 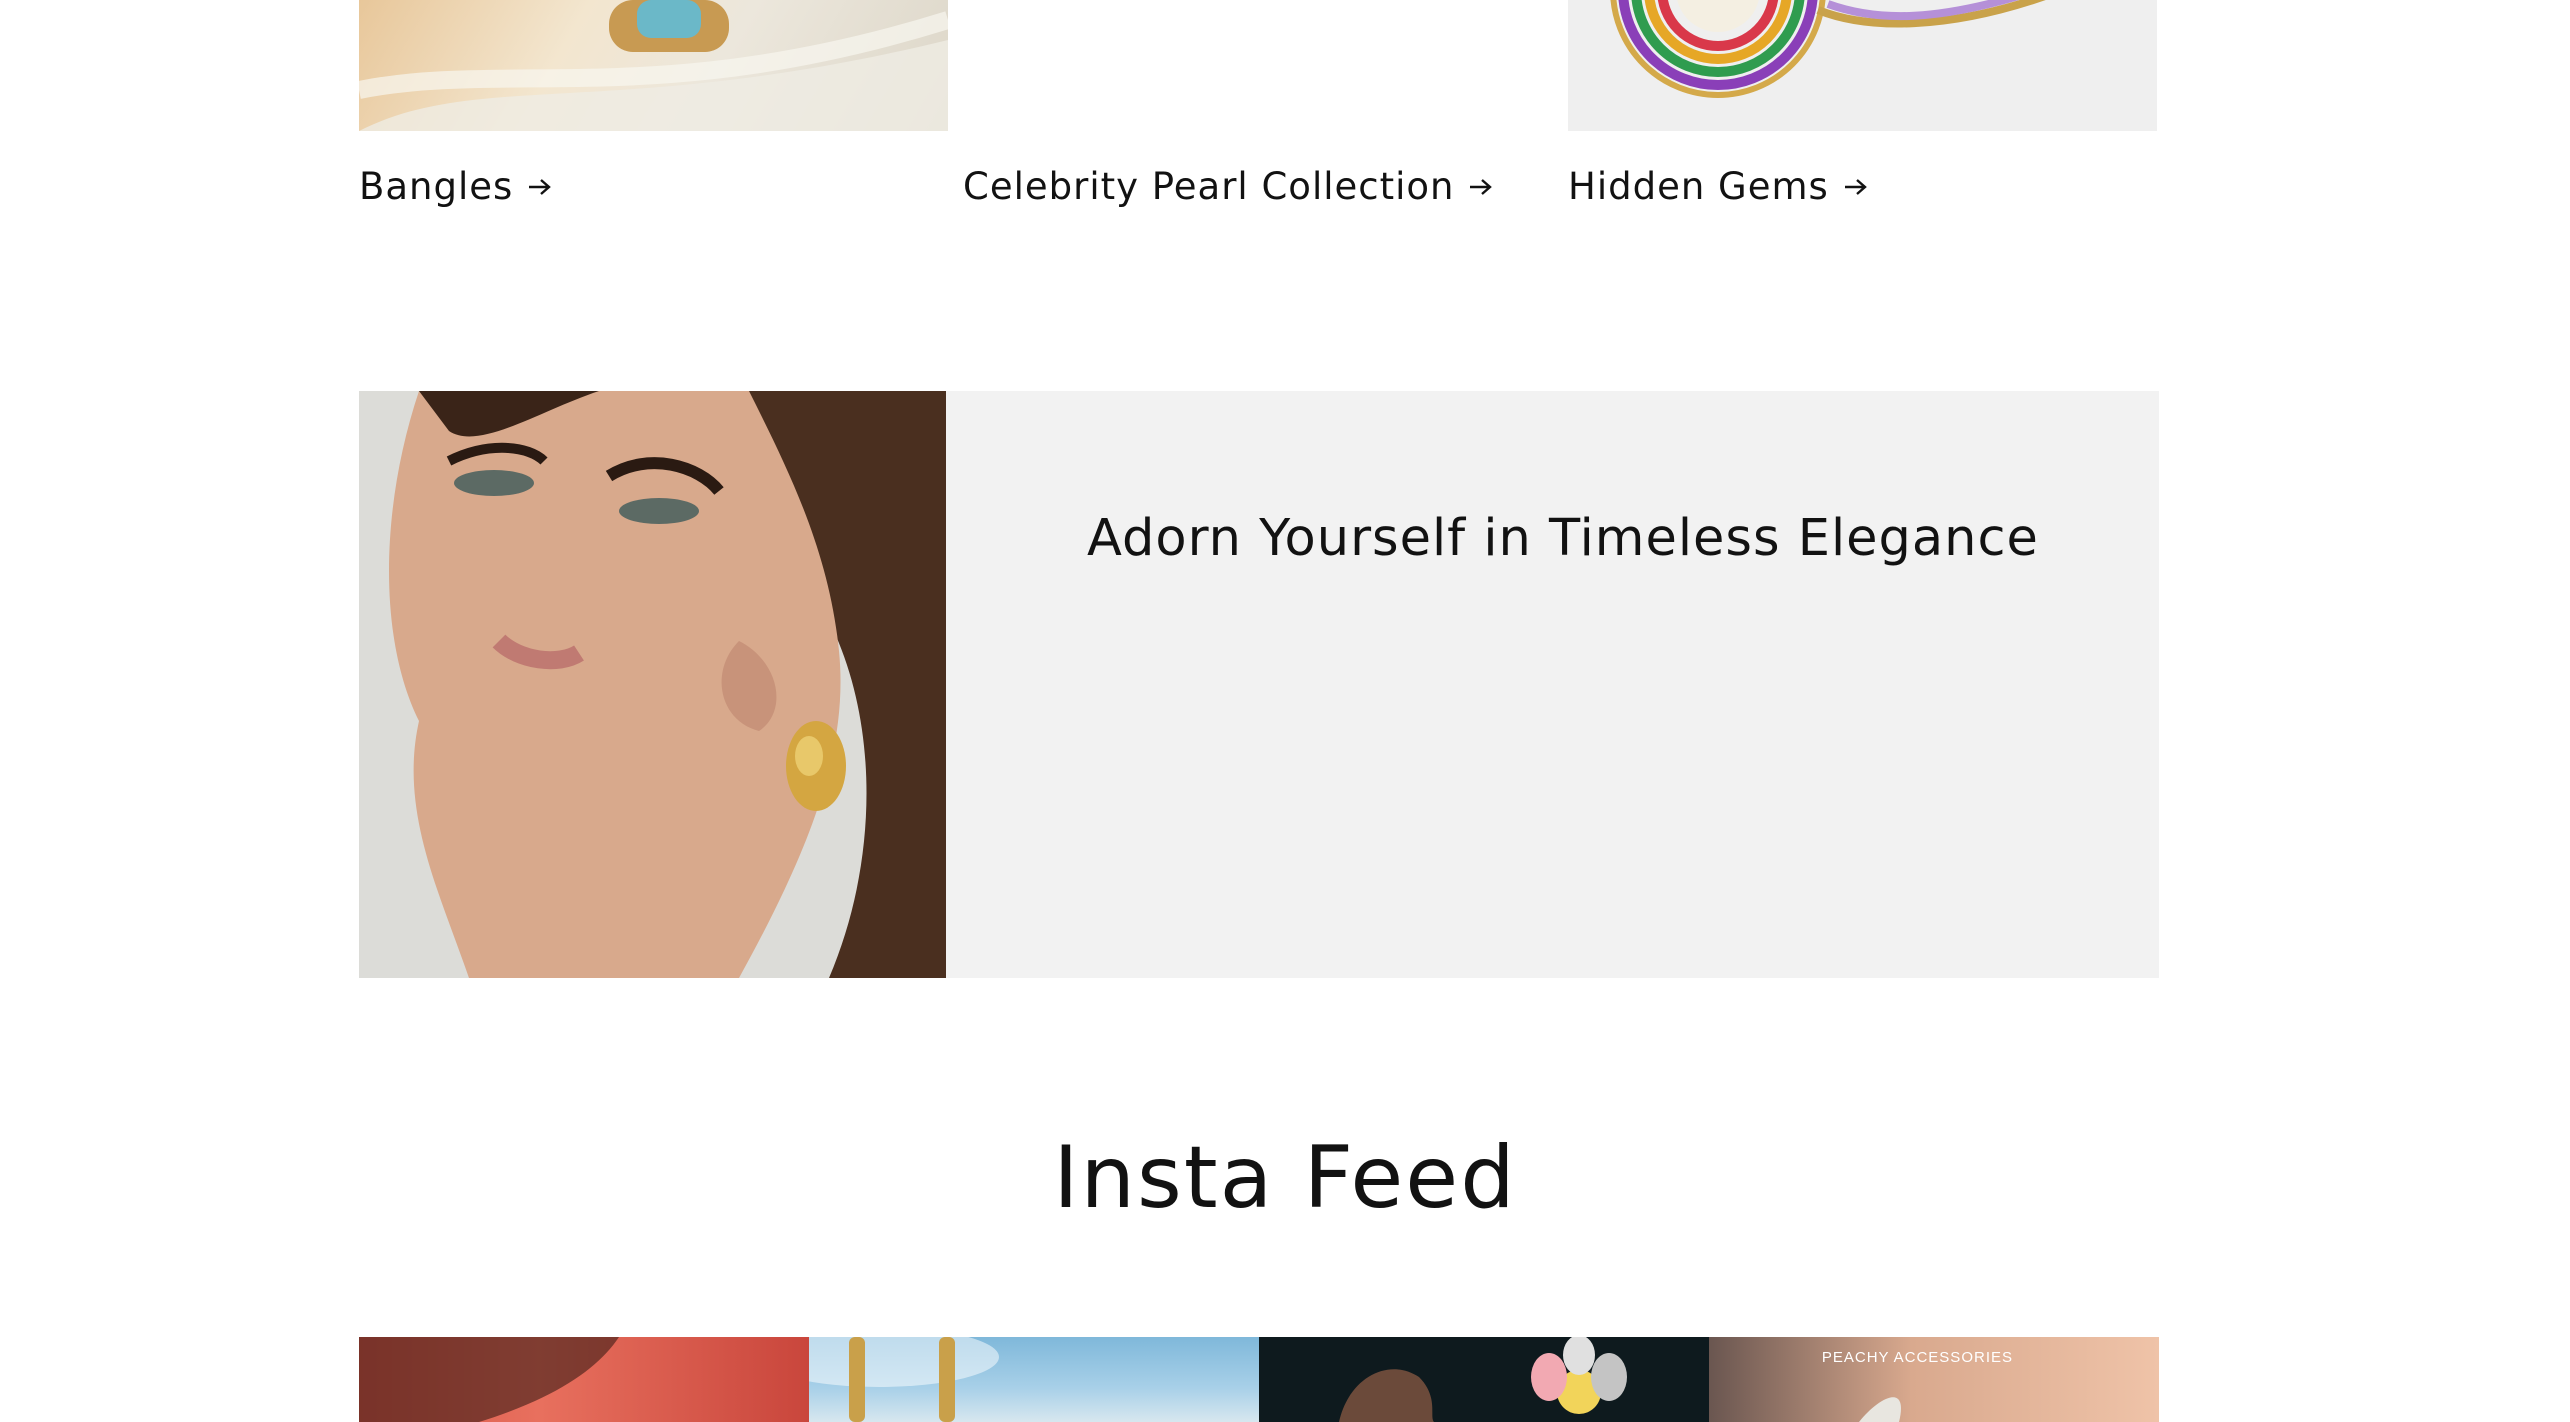 What do you see at coordinates (1698, 186) in the screenshot?
I see `collection-title: Hidden Gems` at bounding box center [1698, 186].